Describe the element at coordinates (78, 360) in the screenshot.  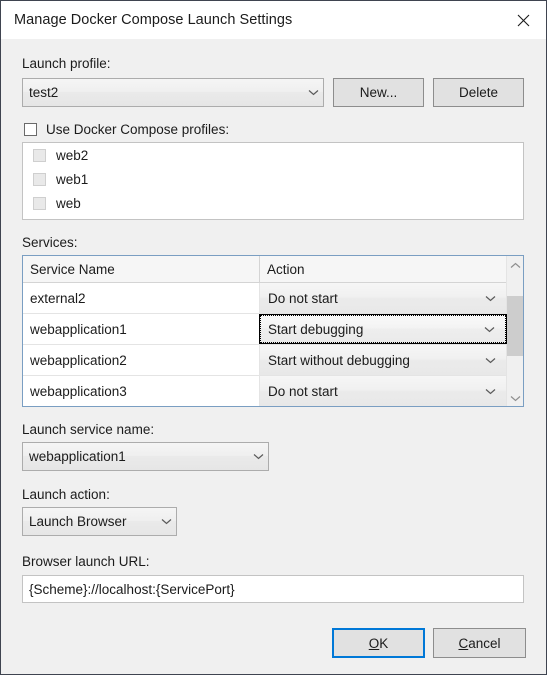
I see `cell-service-name: webapplication2` at that location.